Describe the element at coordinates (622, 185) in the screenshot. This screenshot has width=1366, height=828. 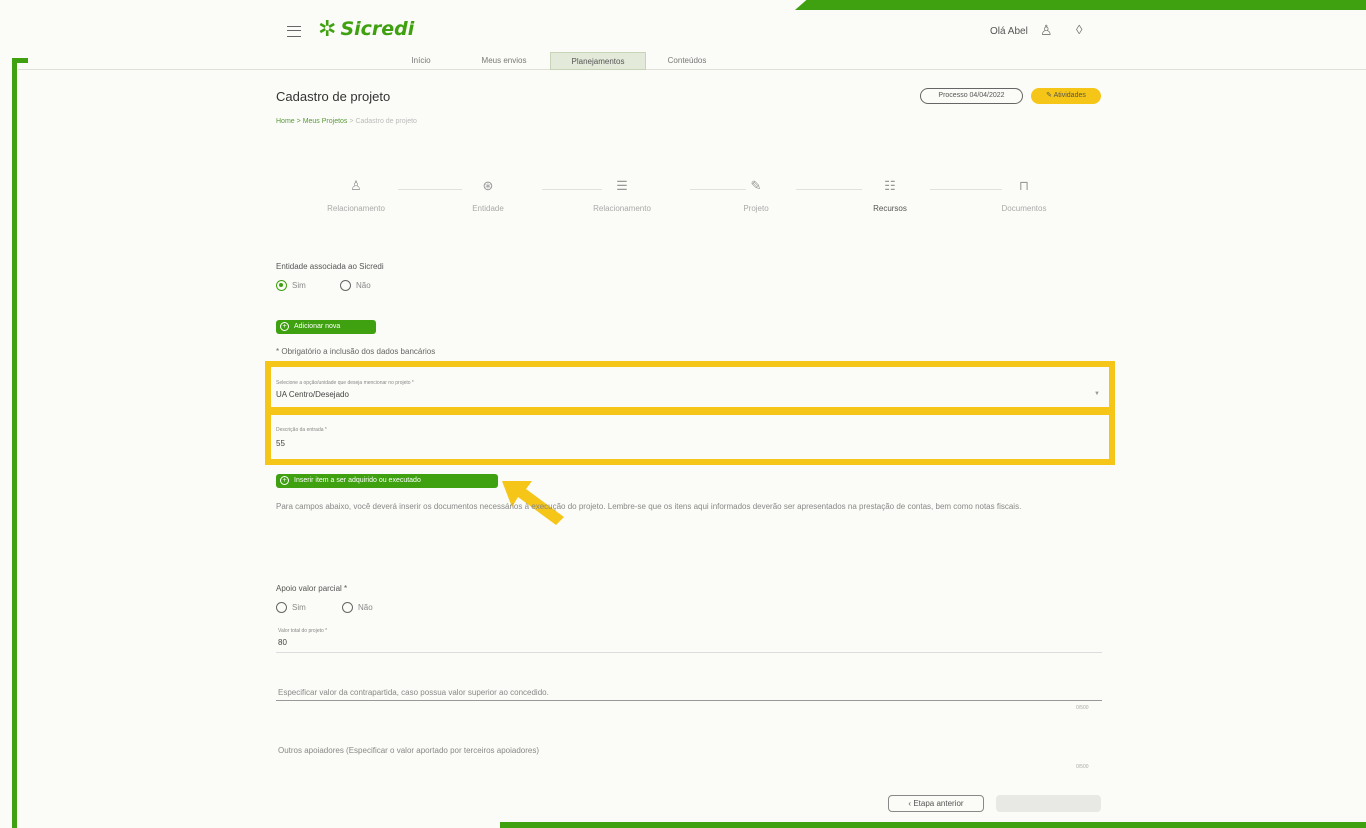
I see `document-icon: ☰` at that location.